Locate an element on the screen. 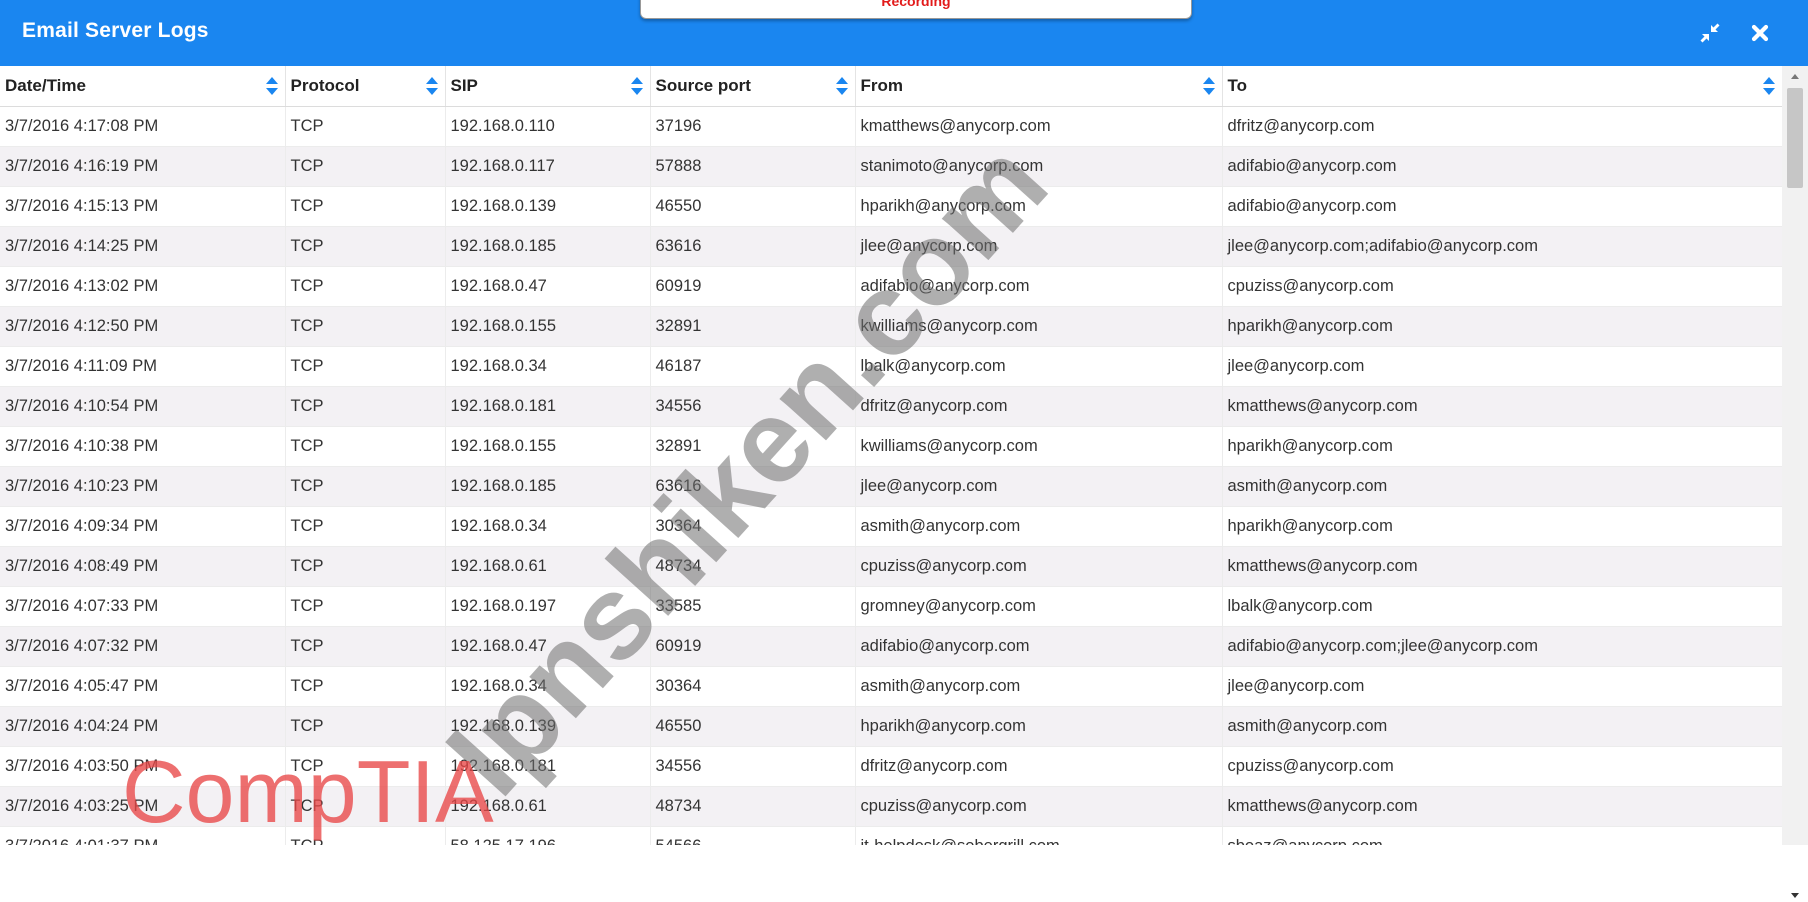  cell-sip: 192.168.0.185 is located at coordinates (548, 246).